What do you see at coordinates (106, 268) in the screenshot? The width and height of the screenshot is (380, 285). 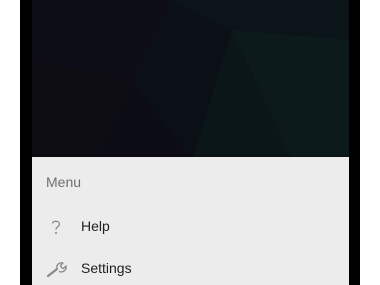 I see `menu-item-settings-label: Settings` at bounding box center [106, 268].